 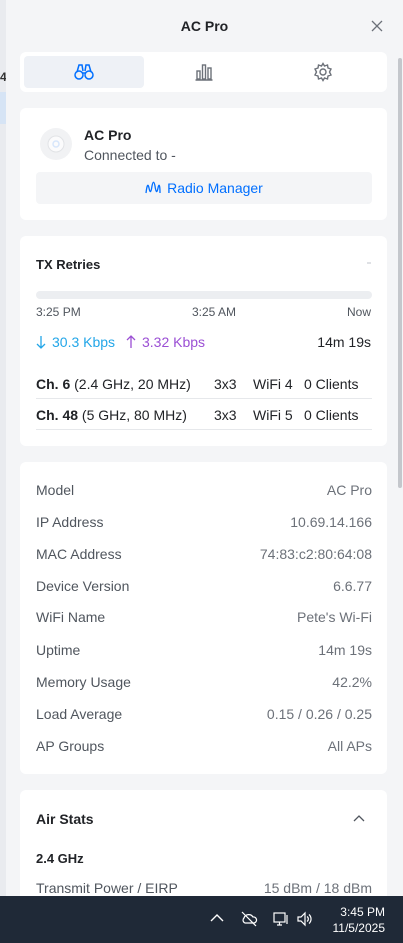 I want to click on info-row-wifi-name: WiFi Name Pete's Wi-Fi, so click(x=204, y=617).